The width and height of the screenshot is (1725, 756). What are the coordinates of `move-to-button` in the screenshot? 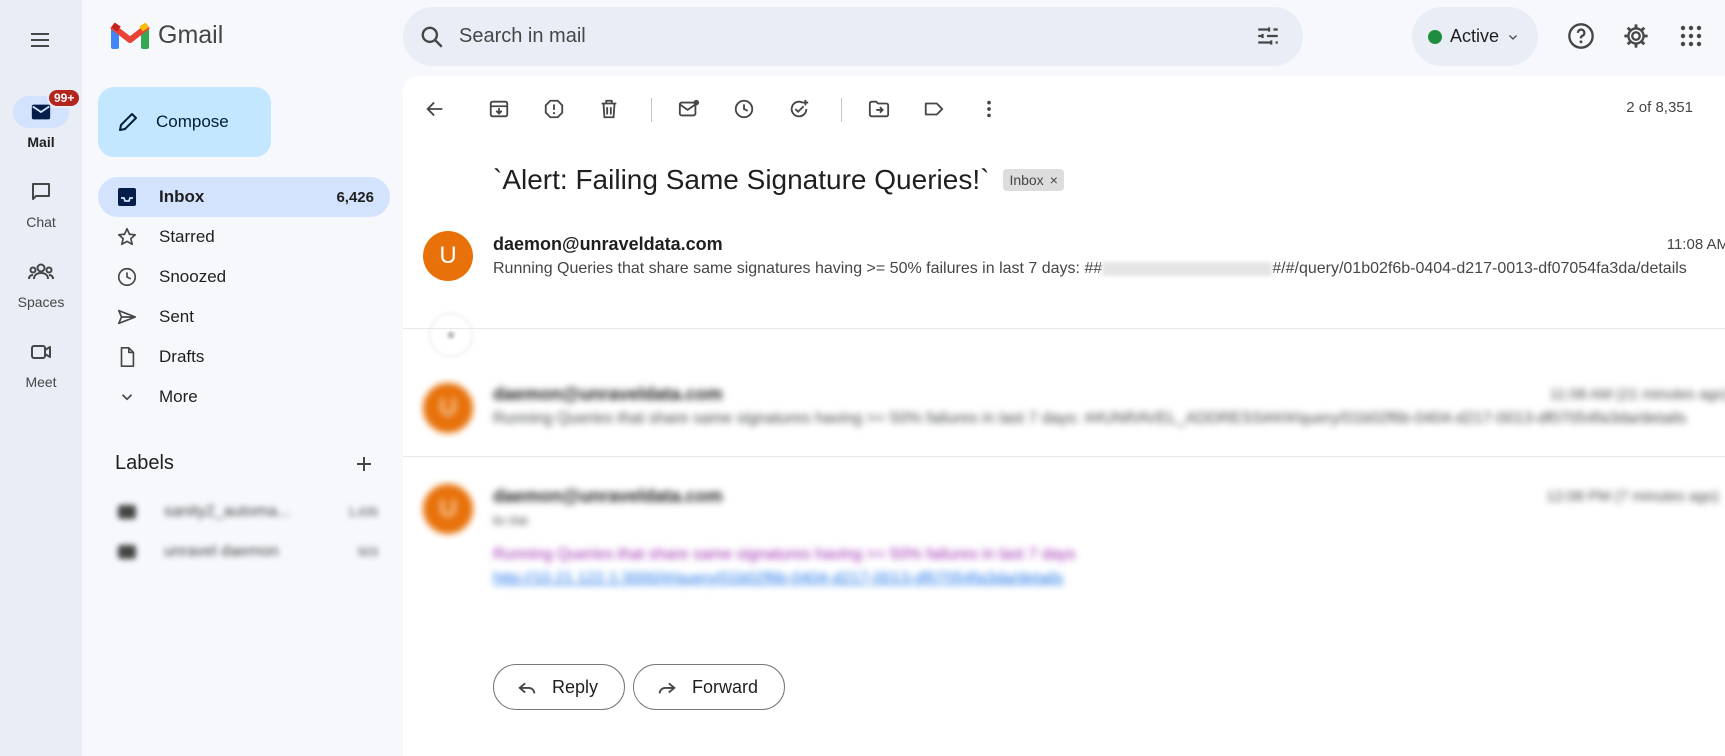 It's located at (879, 109).